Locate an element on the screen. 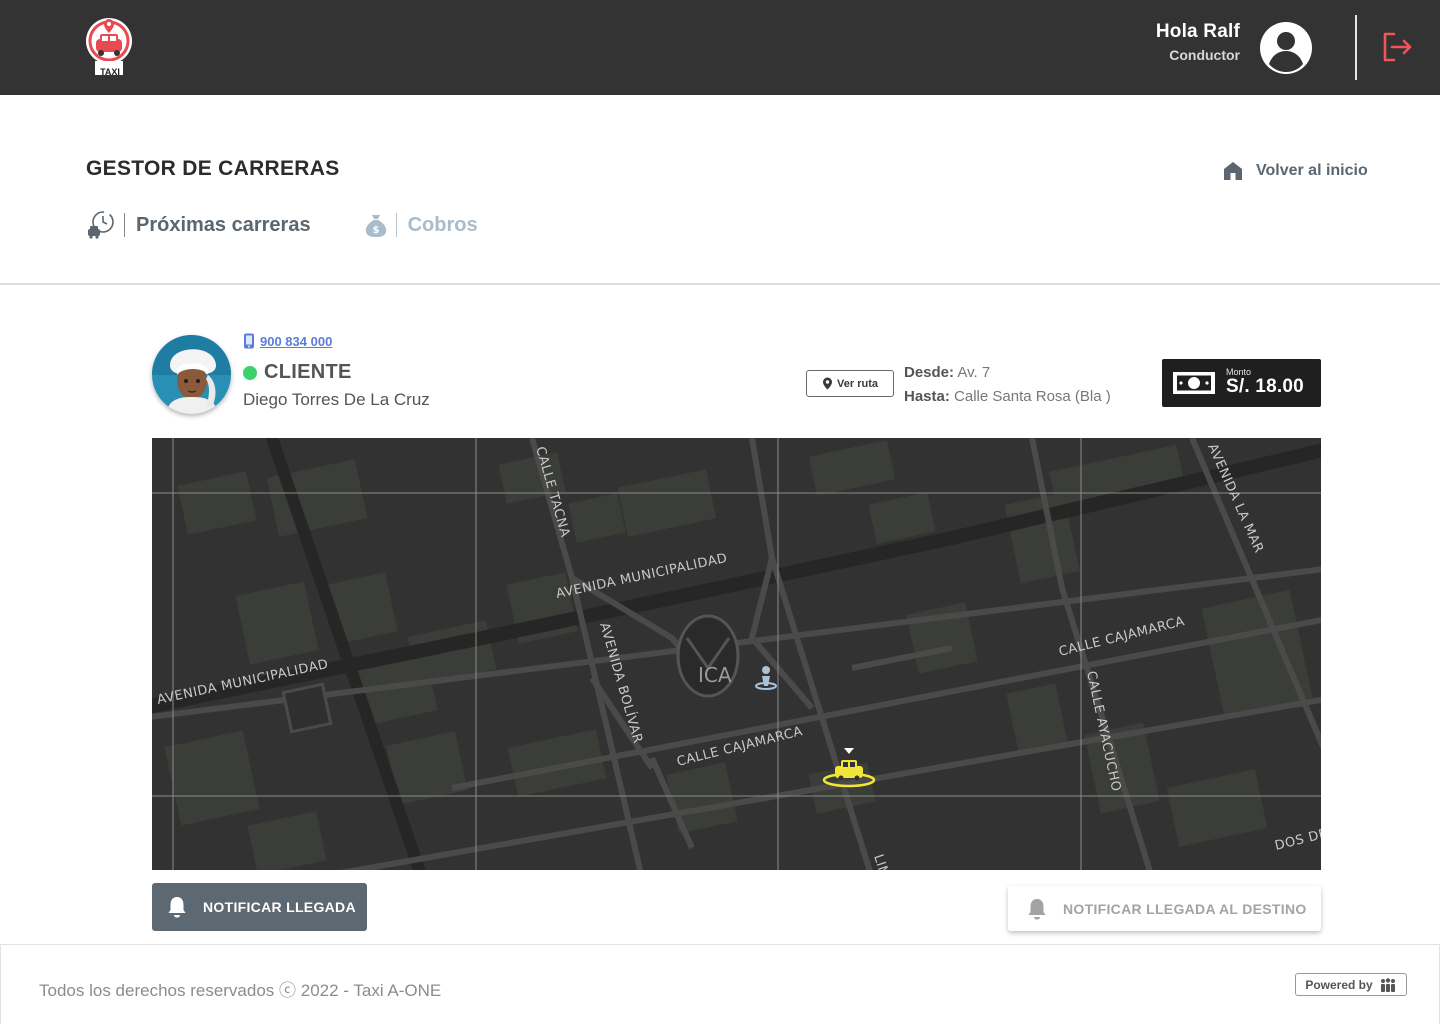  notify-destination-label: NOTIFICAR LLEGADA AL DESTINO is located at coordinates (1185, 908).